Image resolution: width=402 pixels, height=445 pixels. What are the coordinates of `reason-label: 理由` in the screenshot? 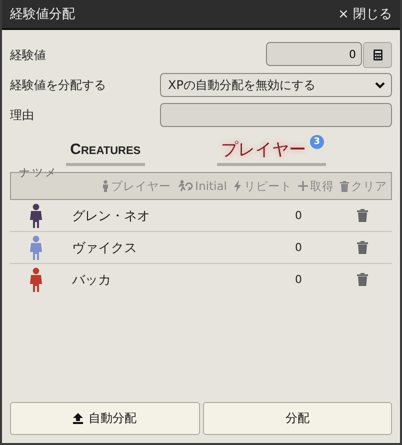 It's located at (22, 115).